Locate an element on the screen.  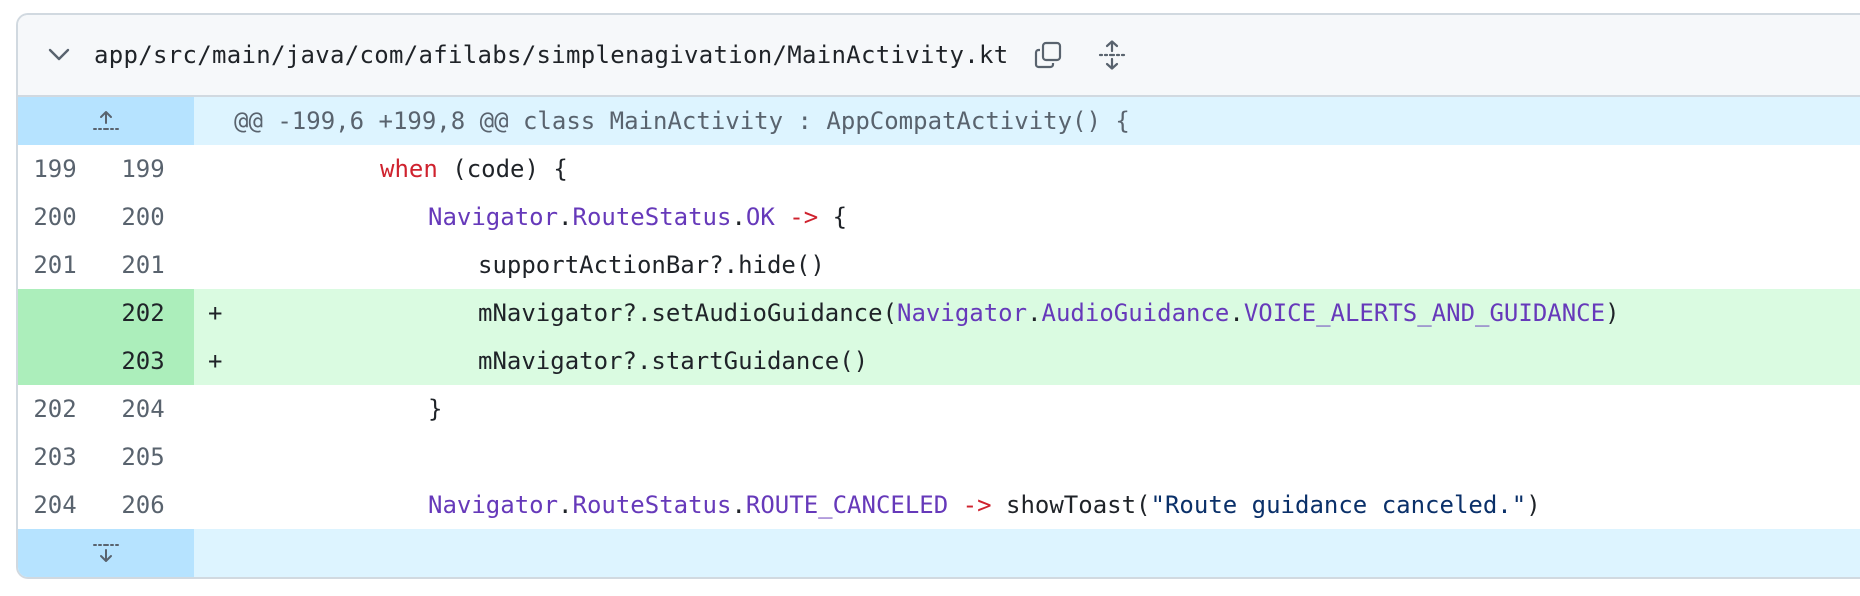
line-number-gutter: 203 is located at coordinates (106, 361).